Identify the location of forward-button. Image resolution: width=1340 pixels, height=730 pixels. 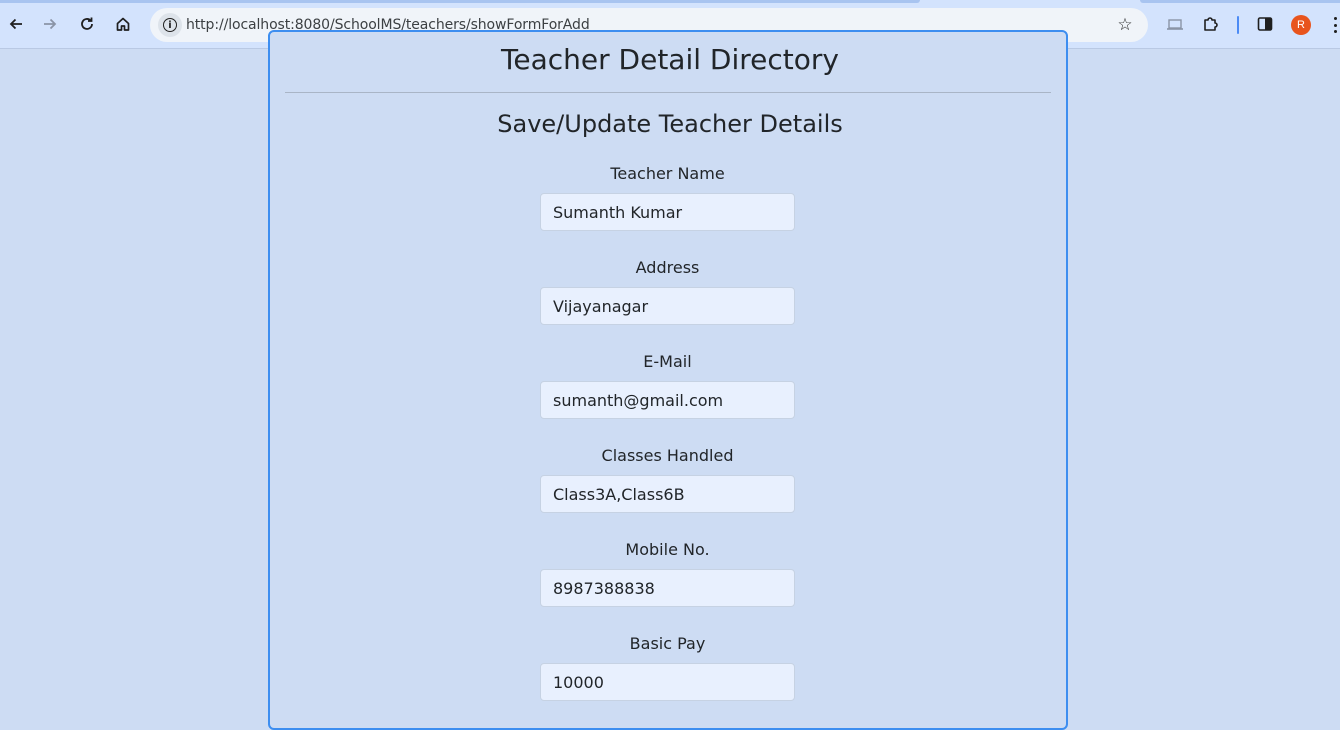
(50, 24).